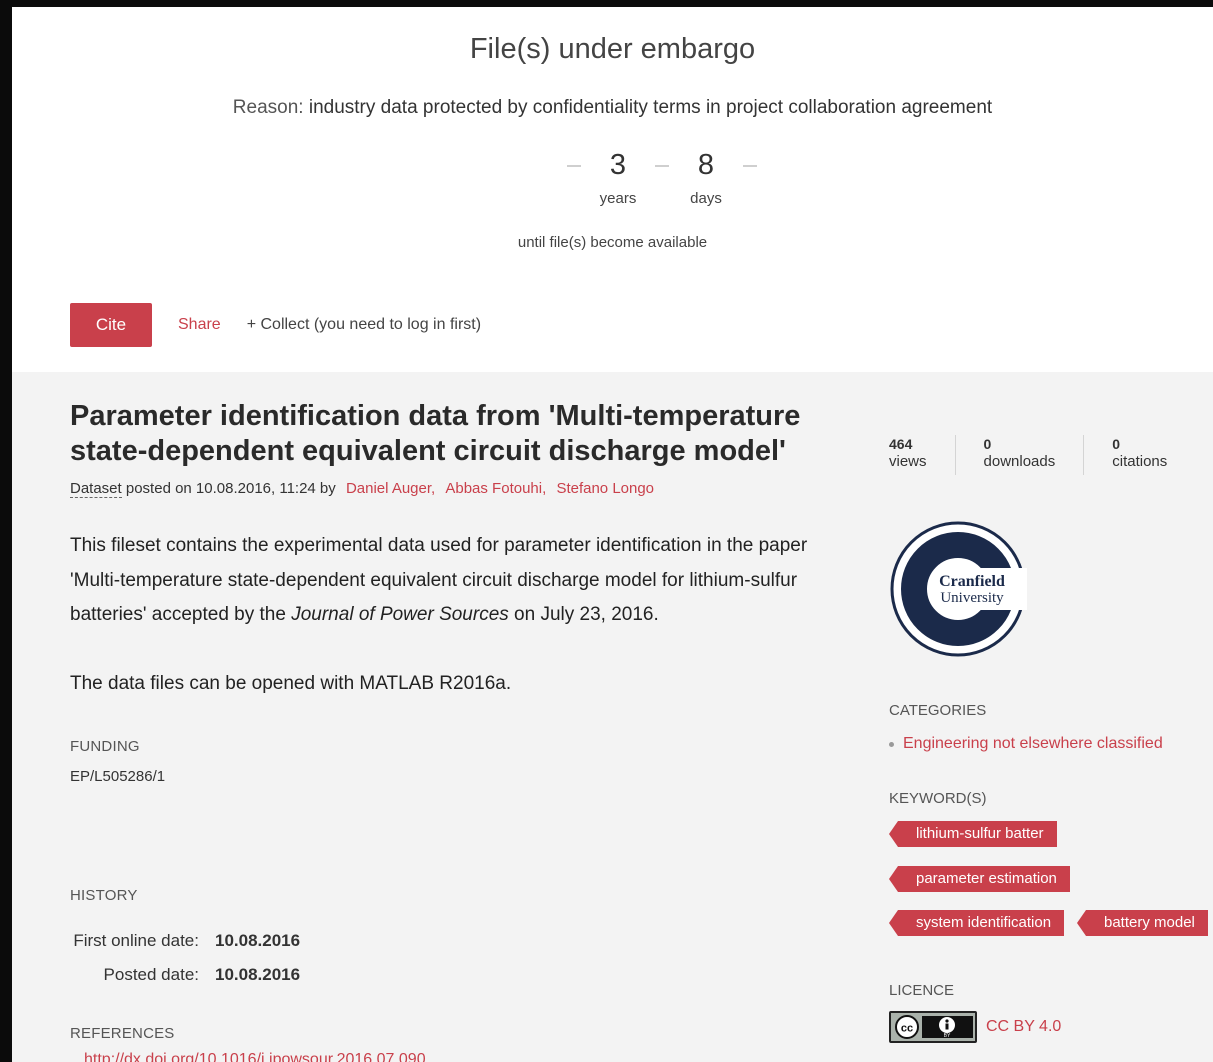  Describe the element at coordinates (96, 489) in the screenshot. I see `item-type: Dataset` at that location.